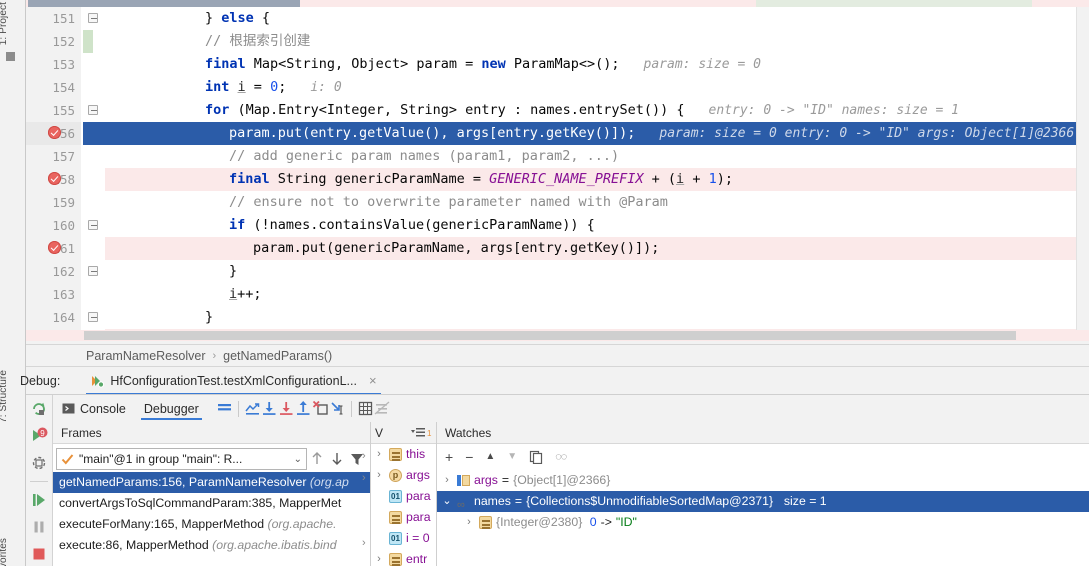  What do you see at coordinates (604, 41) in the screenshot?
I see `code-text: // 根据索引创建` at bounding box center [604, 41].